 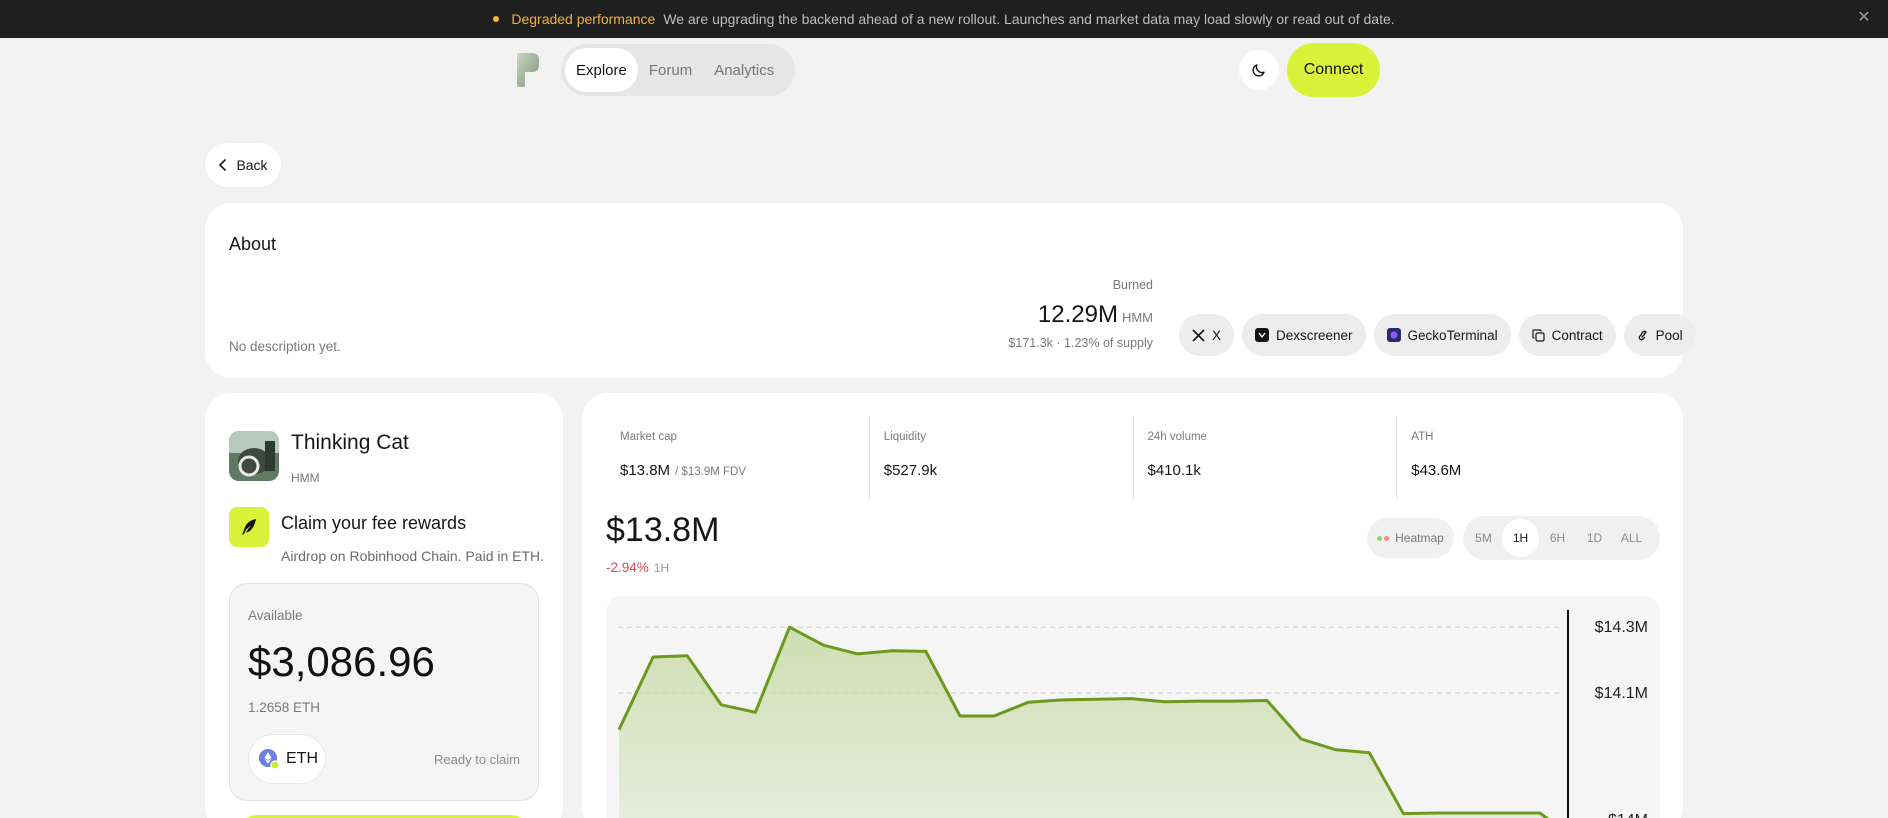 I want to click on claim-status: Ready to claim, so click(x=477, y=759).